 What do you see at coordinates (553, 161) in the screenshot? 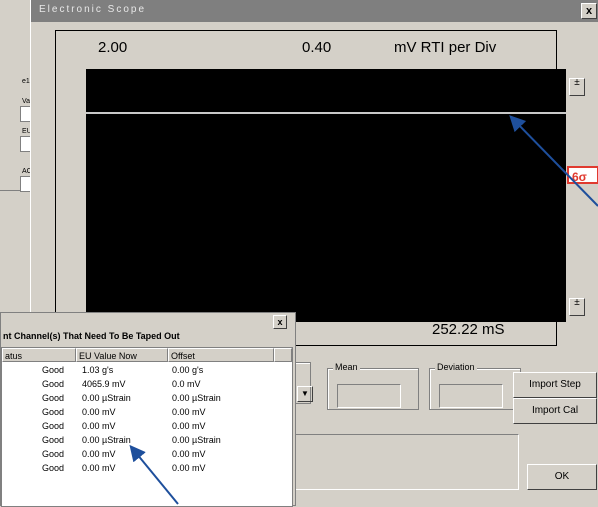
I see `trace-arrow` at bounding box center [553, 161].